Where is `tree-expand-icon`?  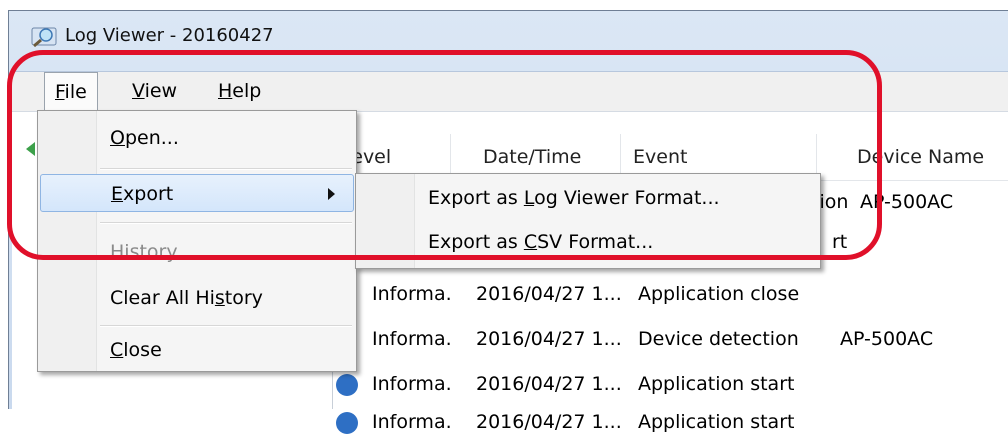
tree-expand-icon is located at coordinates (30, 149).